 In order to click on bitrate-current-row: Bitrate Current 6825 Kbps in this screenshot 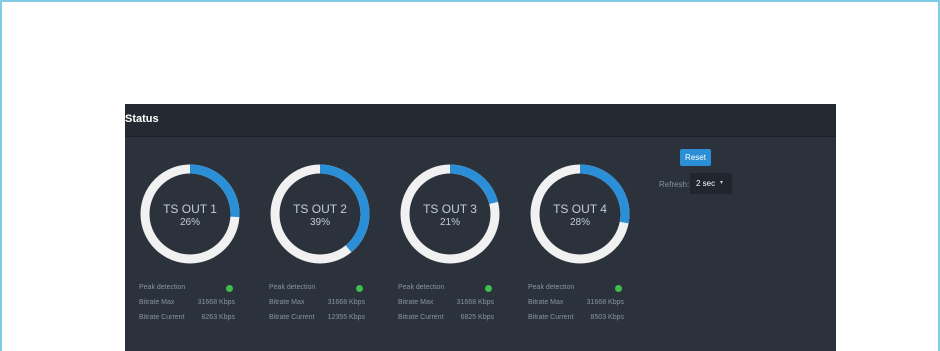, I will do `click(446, 319)`.